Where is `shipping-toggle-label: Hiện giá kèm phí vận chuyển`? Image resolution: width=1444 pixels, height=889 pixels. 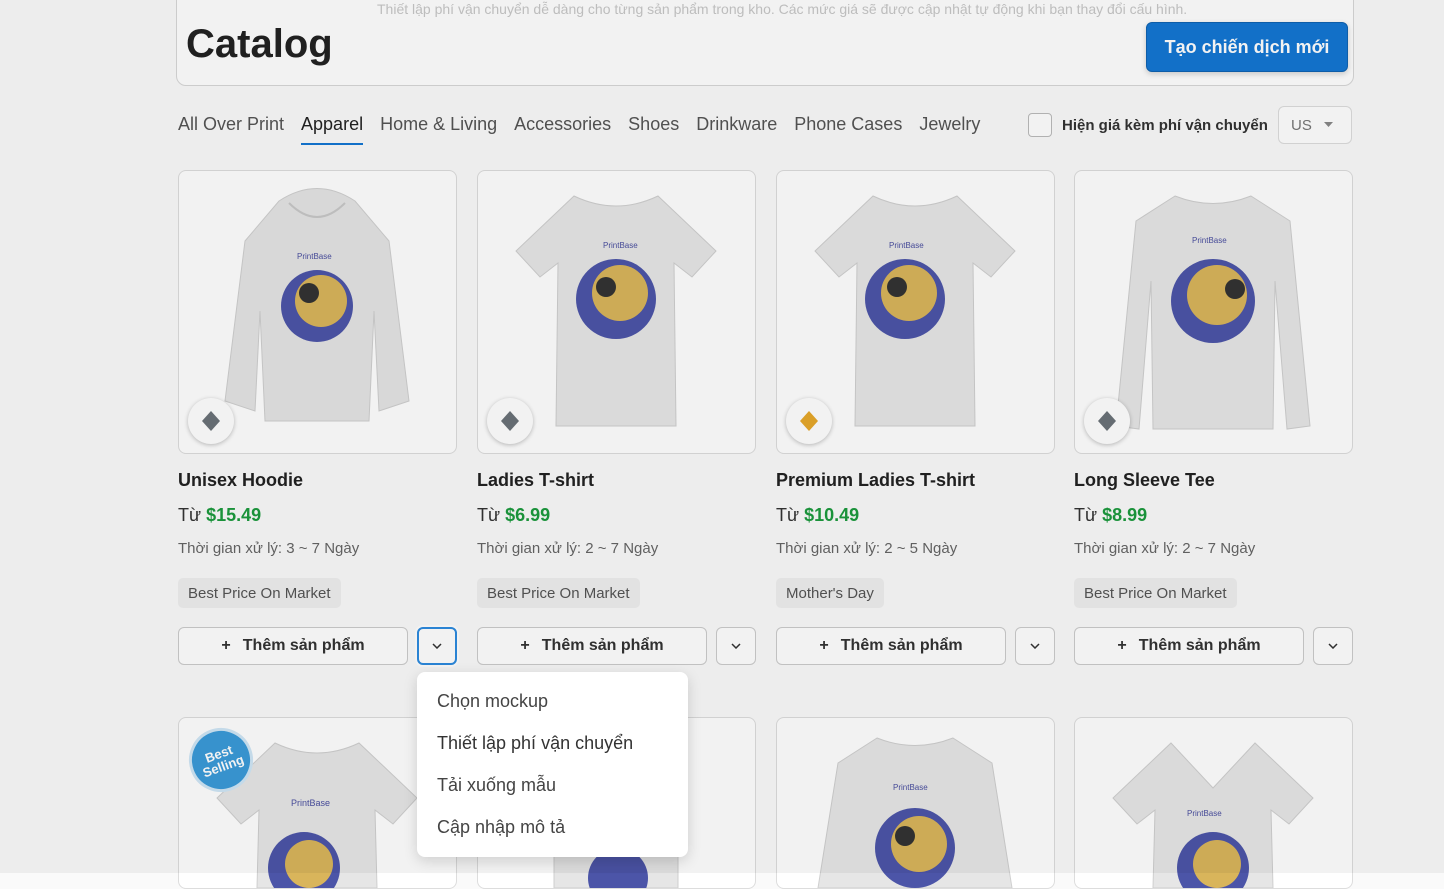
shipping-toggle-label: Hiện giá kèm phí vận chuyển is located at coordinates (1165, 125).